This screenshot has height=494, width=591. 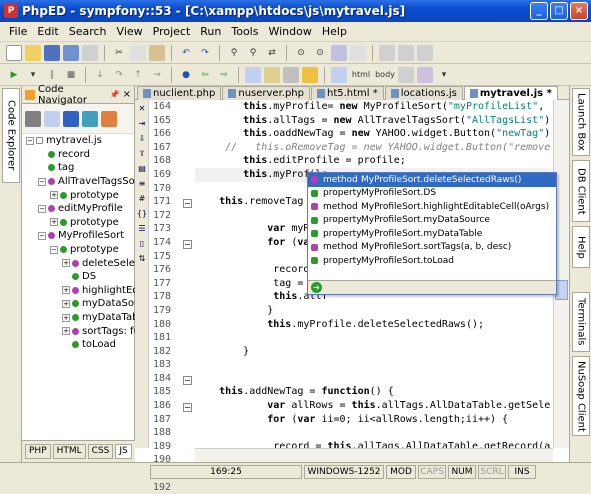 I want to click on save-all-icon, so click(x=71, y=52).